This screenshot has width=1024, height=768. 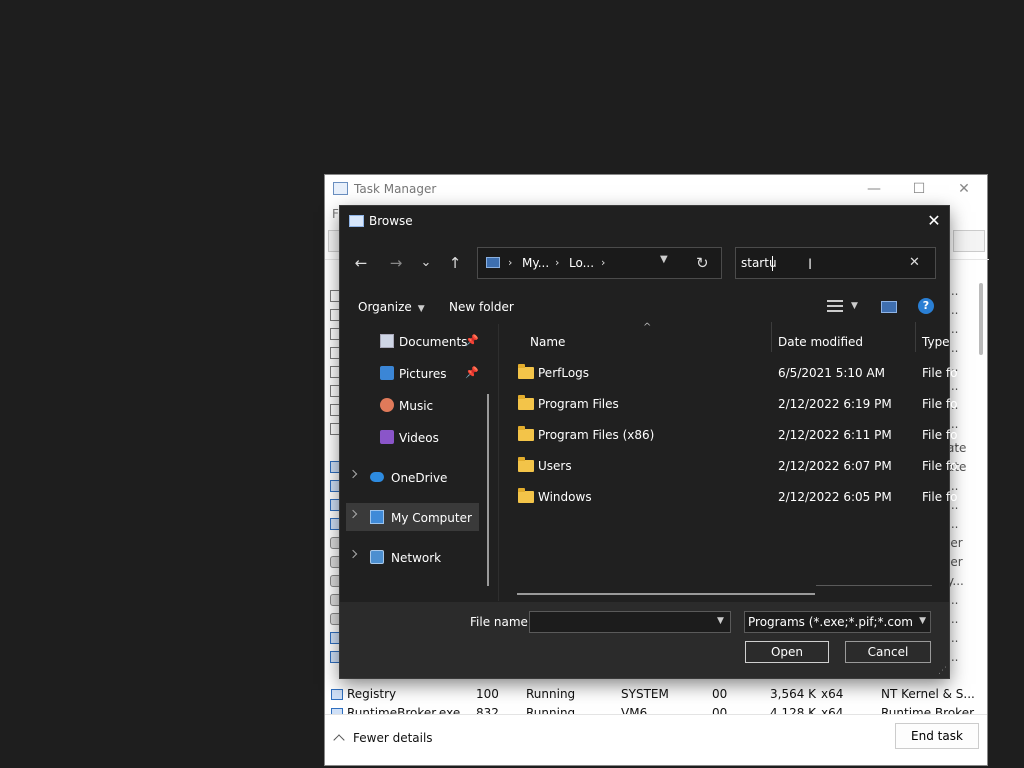 I want to click on search-box: I ✕, so click(x=835, y=263).